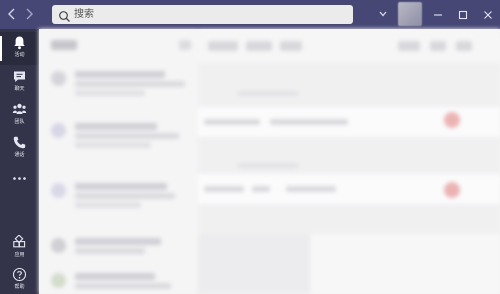 Image resolution: width=500 pixels, height=294 pixels. What do you see at coordinates (19, 89) in the screenshot?
I see `rail-label: 聊天` at bounding box center [19, 89].